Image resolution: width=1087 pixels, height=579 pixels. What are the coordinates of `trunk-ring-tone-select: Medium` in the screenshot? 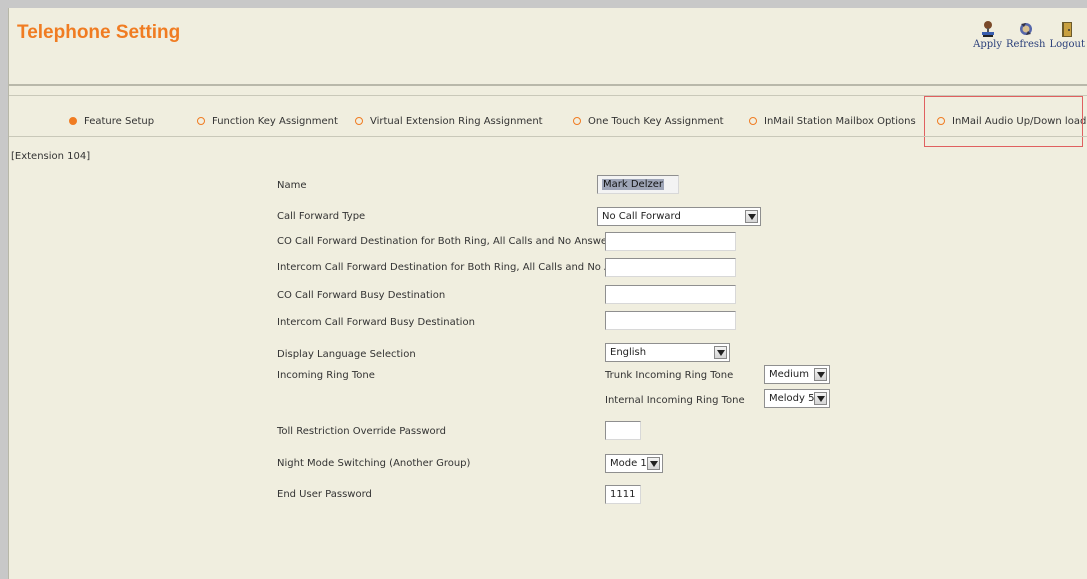 It's located at (797, 374).